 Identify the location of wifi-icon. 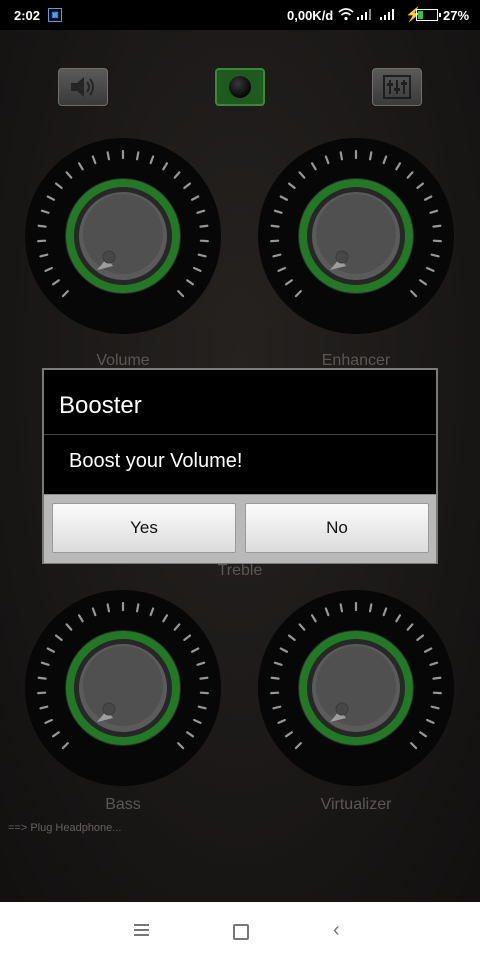
(346, 14).